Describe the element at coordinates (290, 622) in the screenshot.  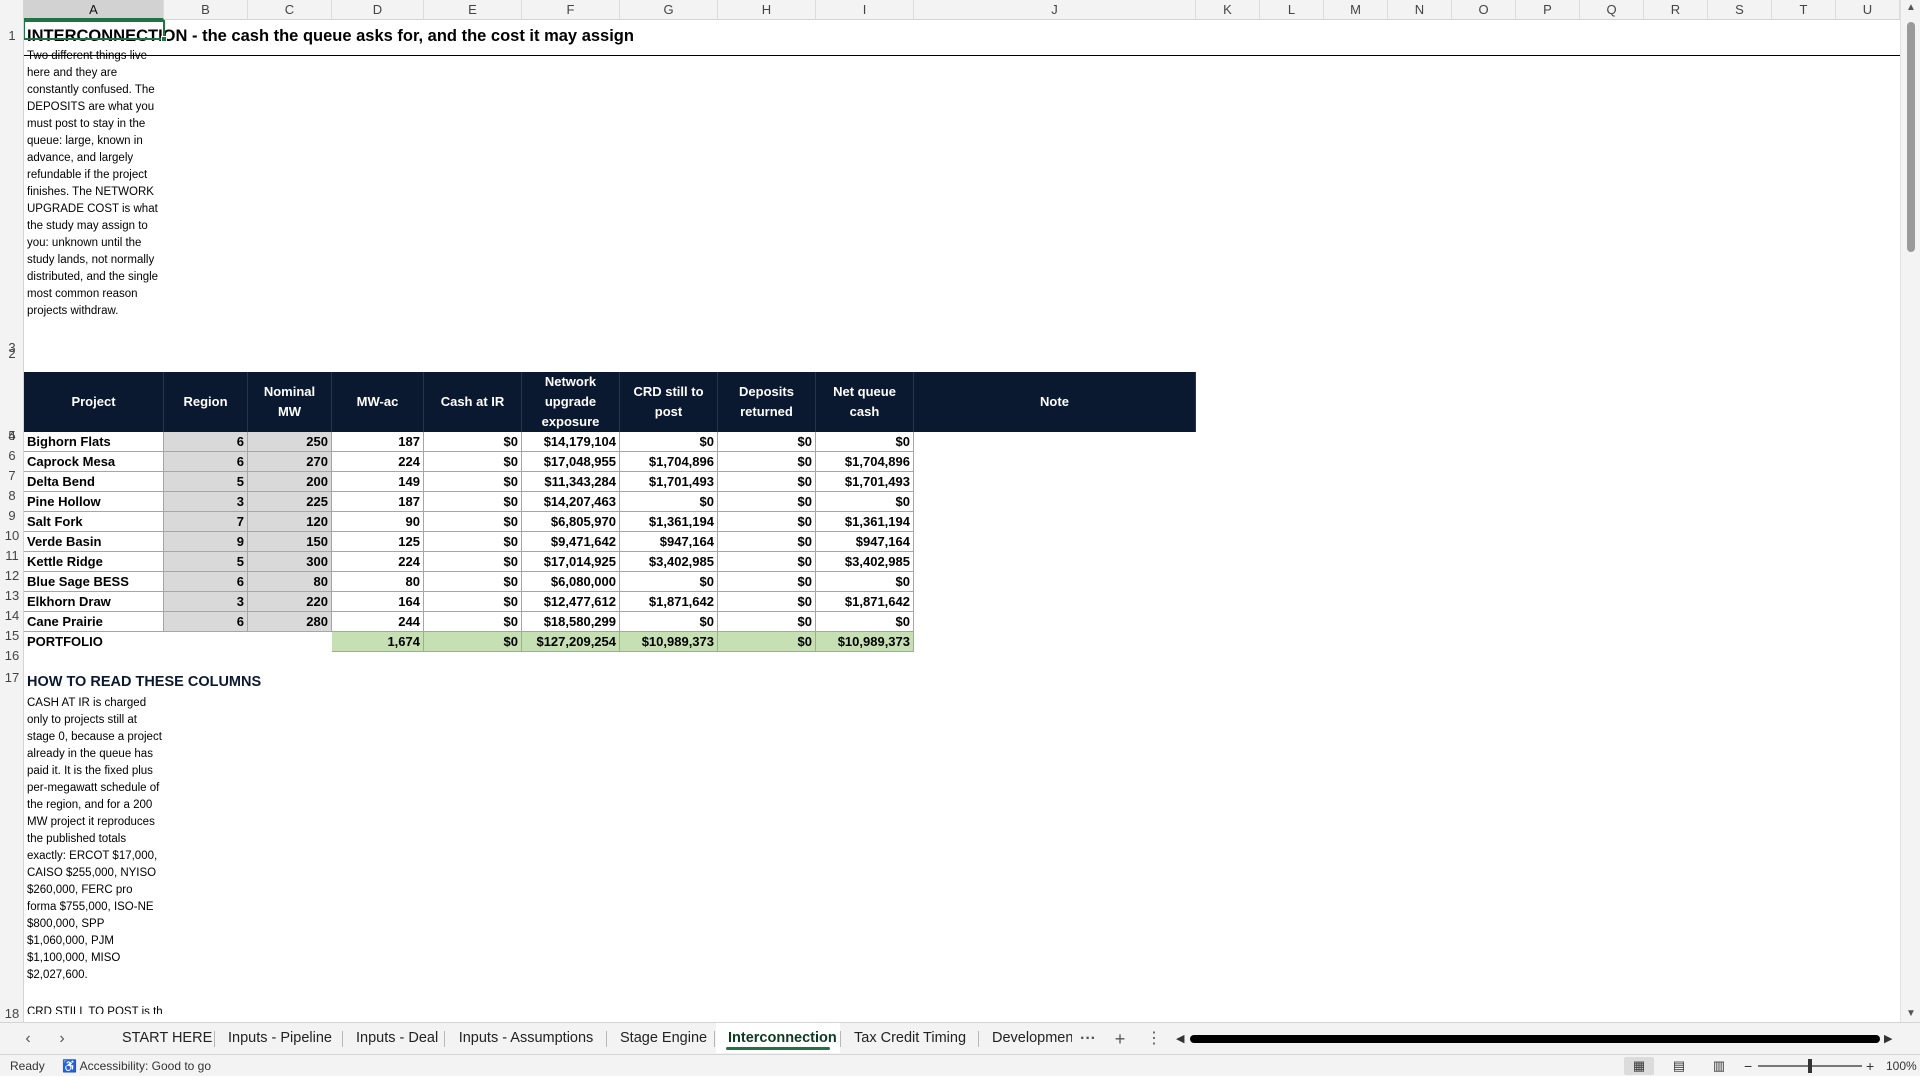
I see `table-cell-nominal-mw: 280` at that location.